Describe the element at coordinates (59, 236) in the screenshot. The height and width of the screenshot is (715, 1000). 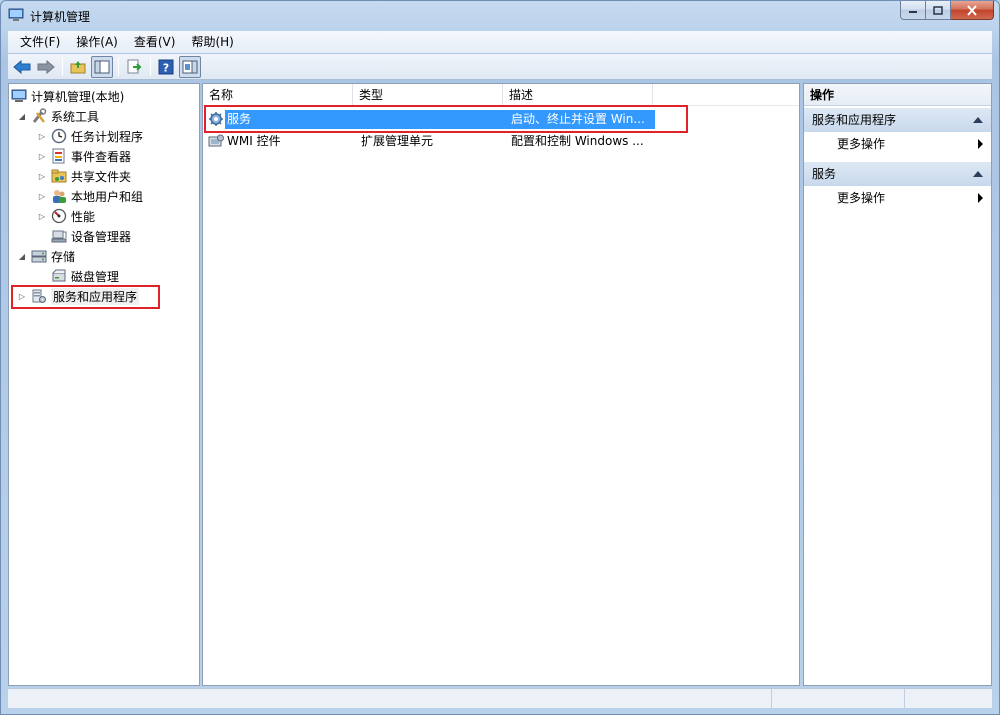
I see `device-manager-icon` at that location.